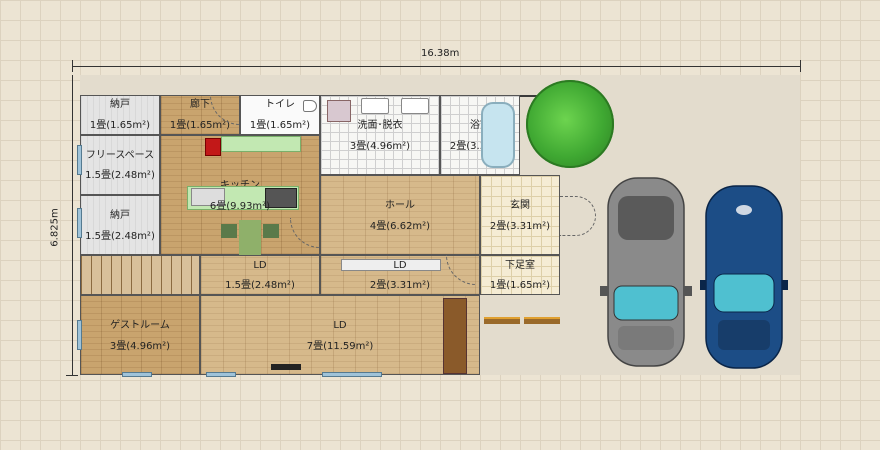 This screenshot has width=880, height=450. I want to click on room-geshitsu-name: 下足室, so click(520, 265).